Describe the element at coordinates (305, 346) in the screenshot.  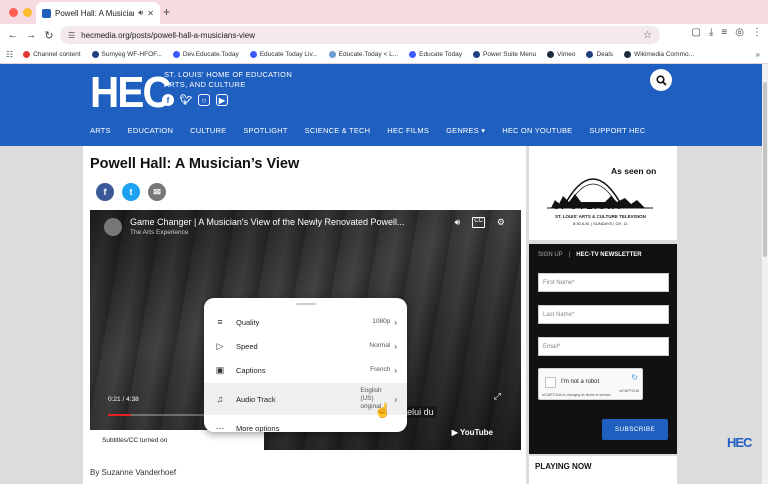
I see `settings-row-speed: ▷ Speed Normal ›` at that location.